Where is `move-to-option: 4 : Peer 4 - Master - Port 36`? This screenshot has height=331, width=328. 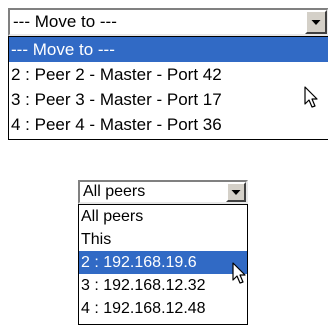
move-to-option: 4 : Peer 4 - Master - Port 36 is located at coordinates (168, 124).